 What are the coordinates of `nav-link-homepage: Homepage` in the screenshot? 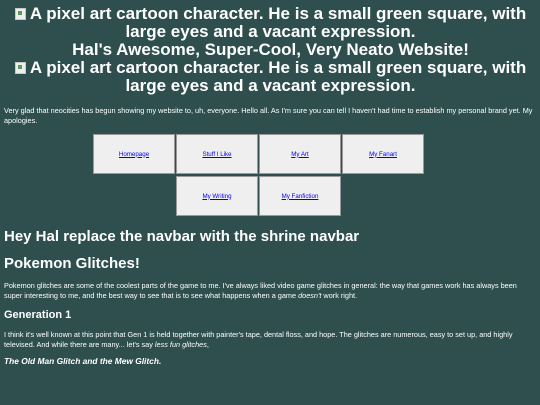 It's located at (134, 154).